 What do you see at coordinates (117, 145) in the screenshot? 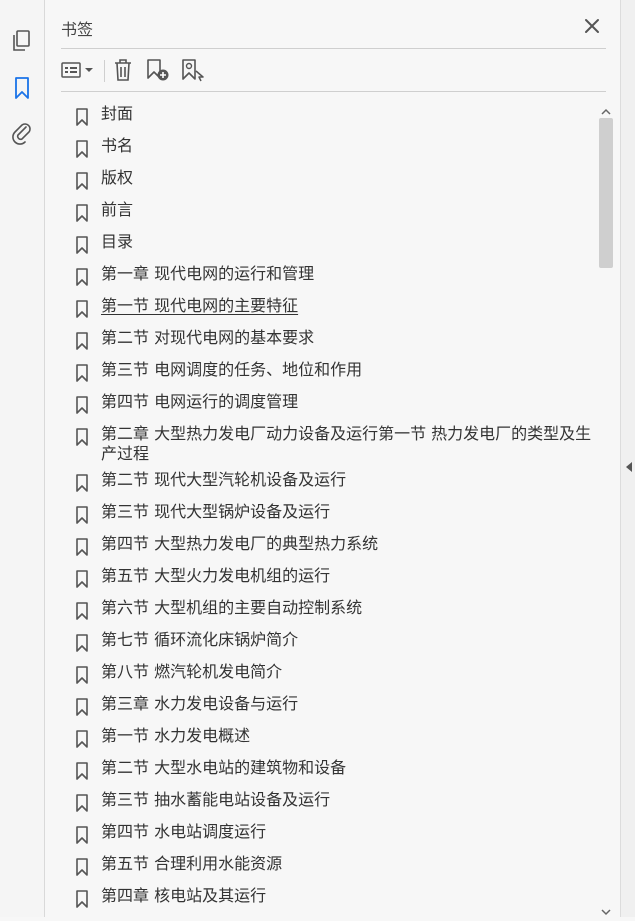
I see `bookmark-label: 书名` at bounding box center [117, 145].